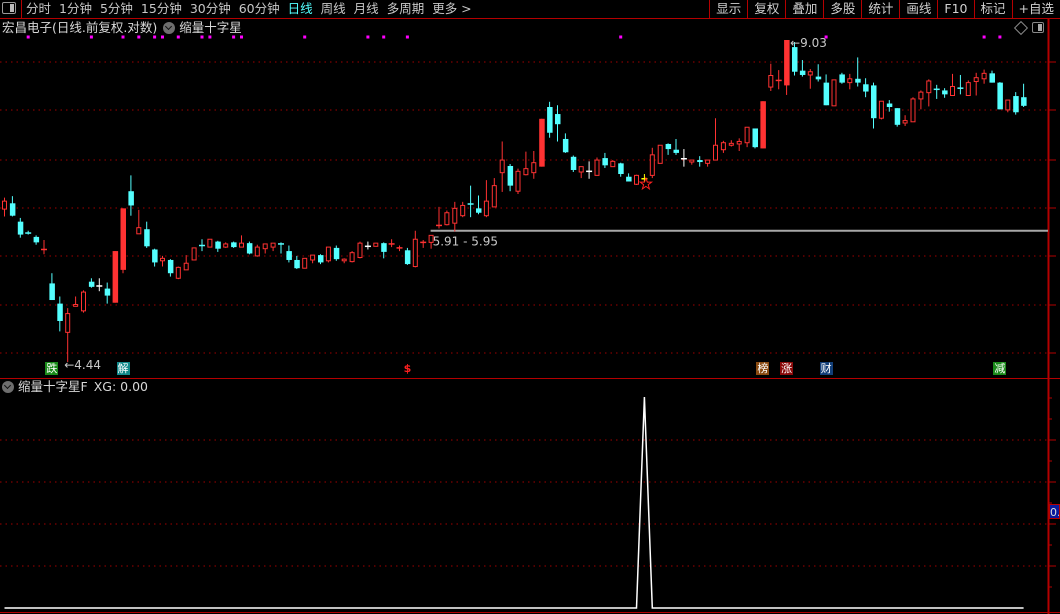 The height and width of the screenshot is (614, 1060). Describe the element at coordinates (826, 368) in the screenshot. I see `event-badge: 财` at that location.